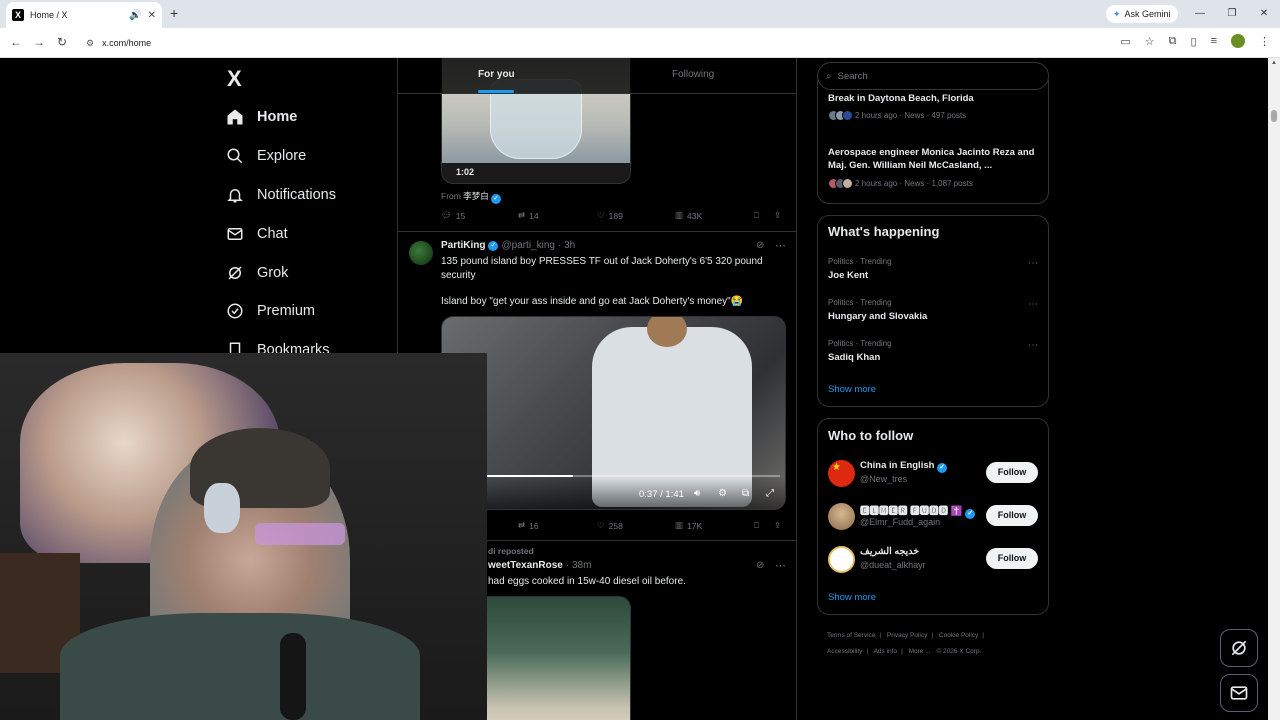  Describe the element at coordinates (264, 156) in the screenshot. I see `nav-explore: Explore` at that location.